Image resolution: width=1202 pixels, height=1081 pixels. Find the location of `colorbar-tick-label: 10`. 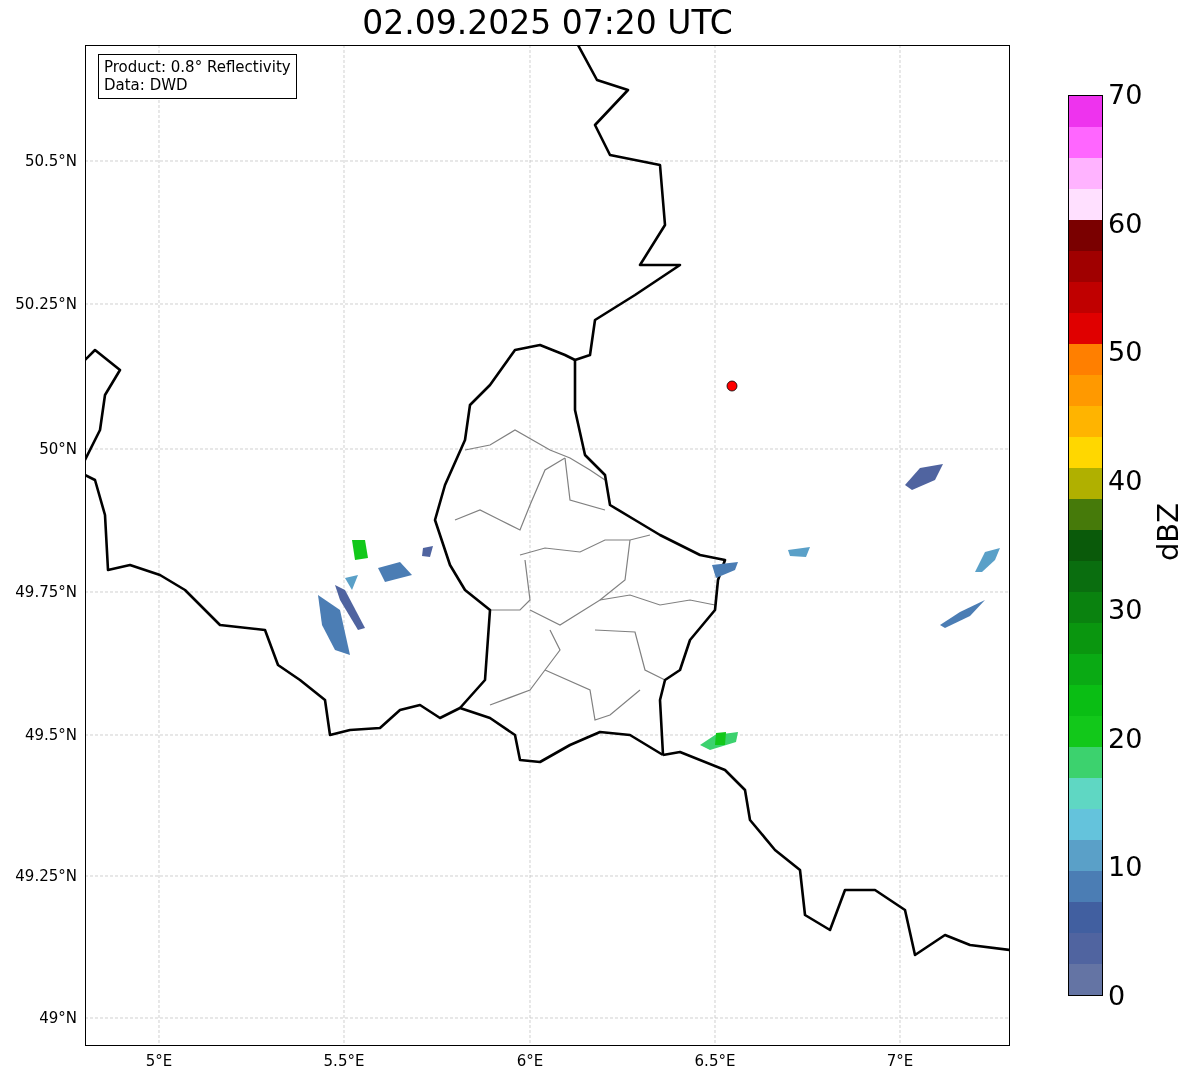

colorbar-tick-label: 10 is located at coordinates (1125, 867).